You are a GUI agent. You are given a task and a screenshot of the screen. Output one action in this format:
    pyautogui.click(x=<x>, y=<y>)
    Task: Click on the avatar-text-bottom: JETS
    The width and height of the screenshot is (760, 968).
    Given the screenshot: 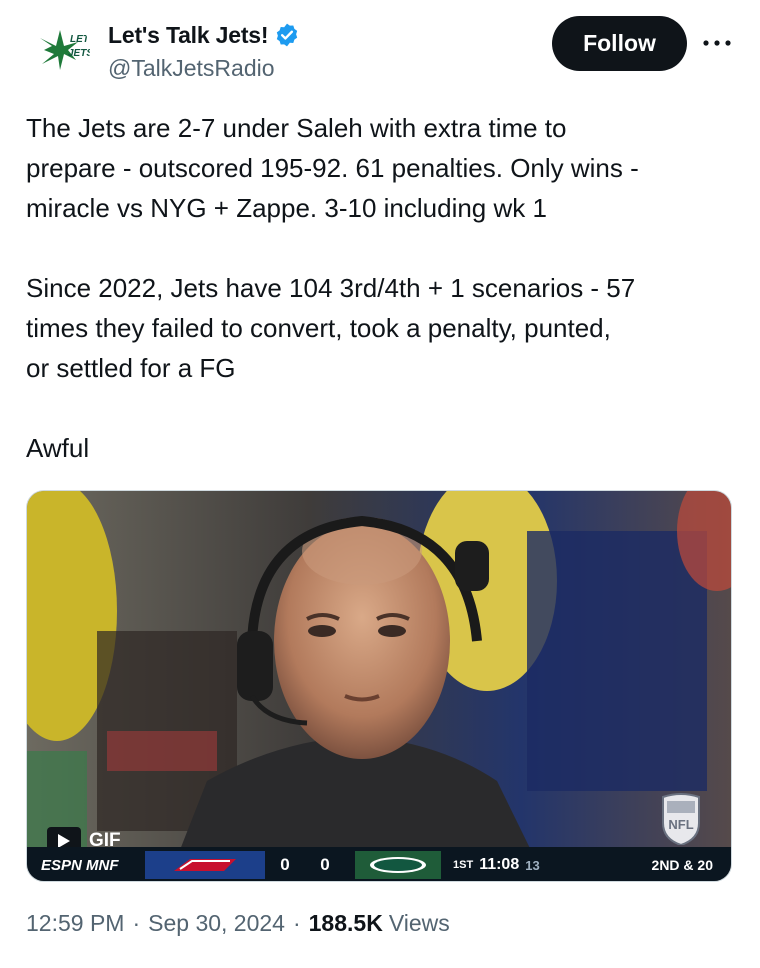 What is the action you would take?
    pyautogui.click(x=79, y=53)
    